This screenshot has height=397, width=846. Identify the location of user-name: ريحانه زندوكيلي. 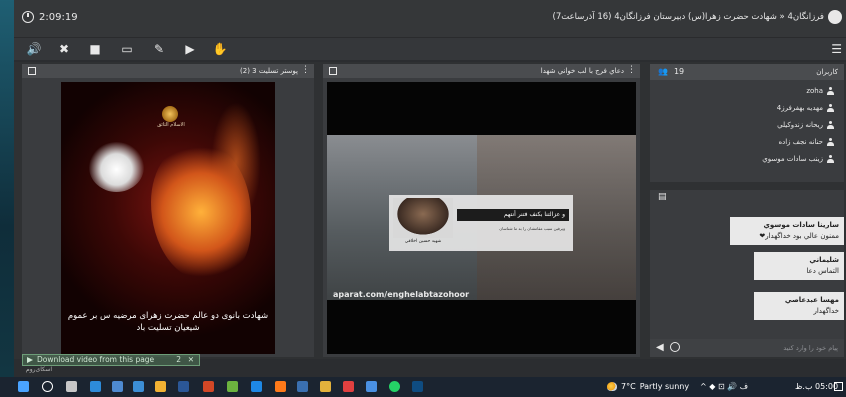
(800, 124).